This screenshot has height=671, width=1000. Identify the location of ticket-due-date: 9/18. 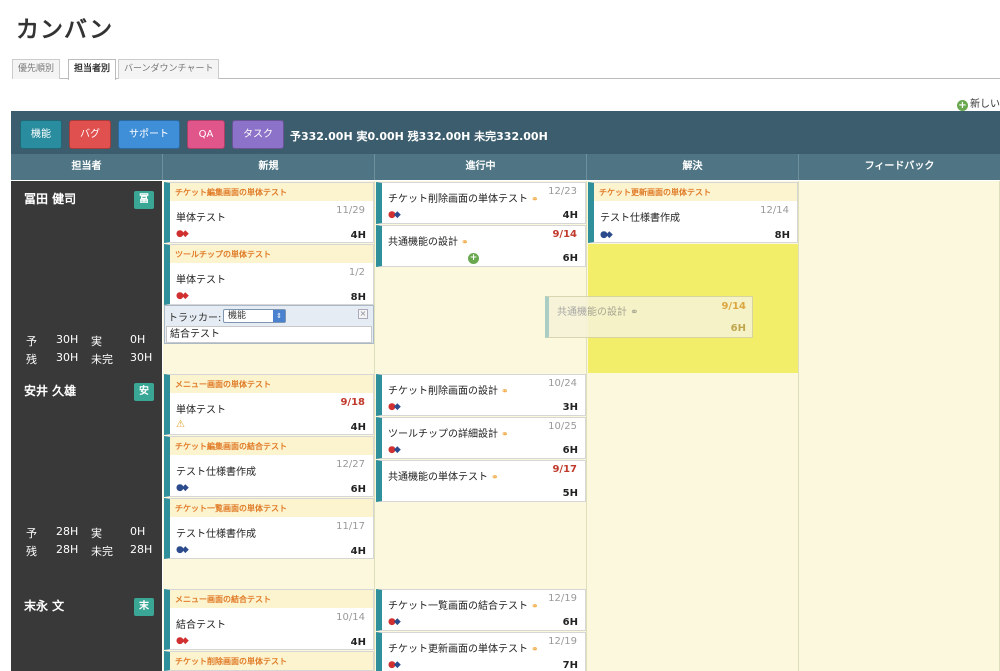
(352, 402).